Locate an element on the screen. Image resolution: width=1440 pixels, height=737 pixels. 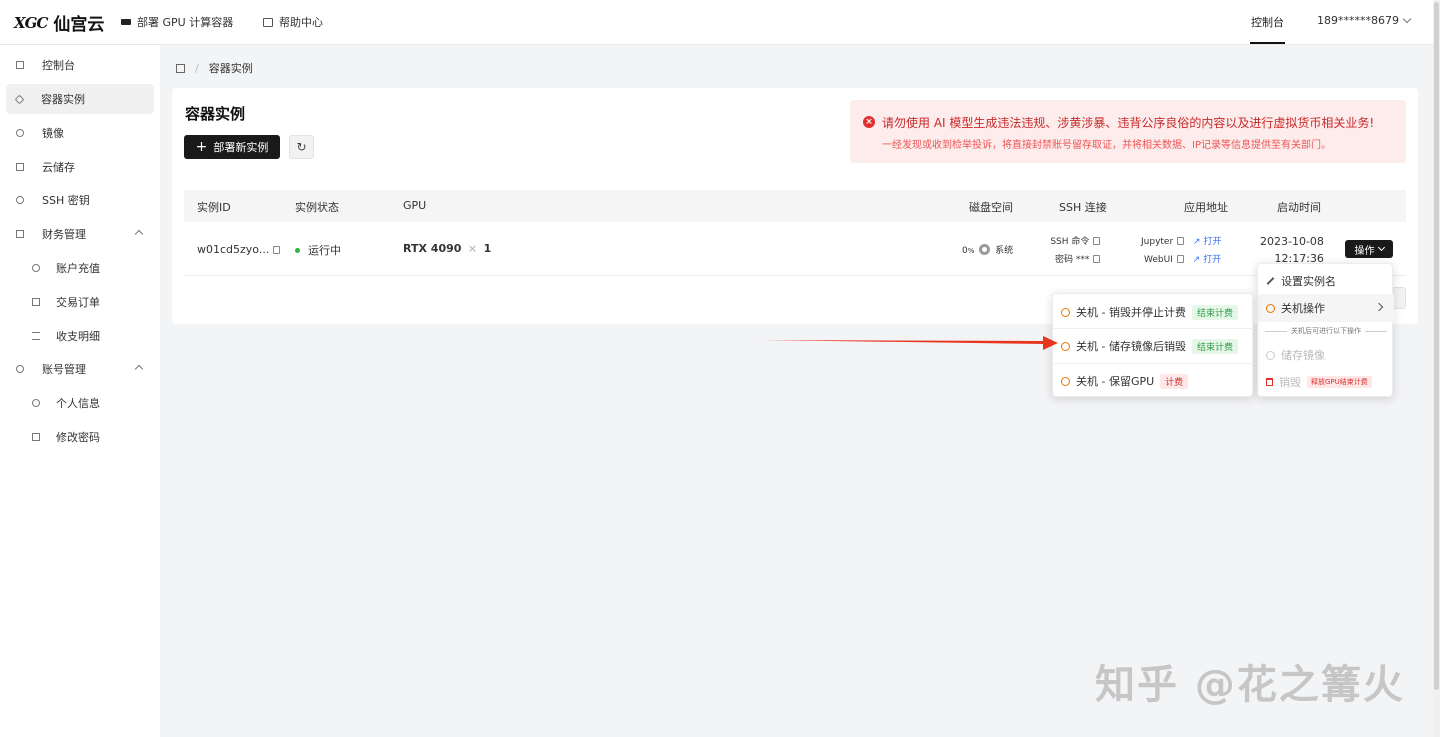
deploy-instance-button: + 部署新实例 is located at coordinates (232, 147).